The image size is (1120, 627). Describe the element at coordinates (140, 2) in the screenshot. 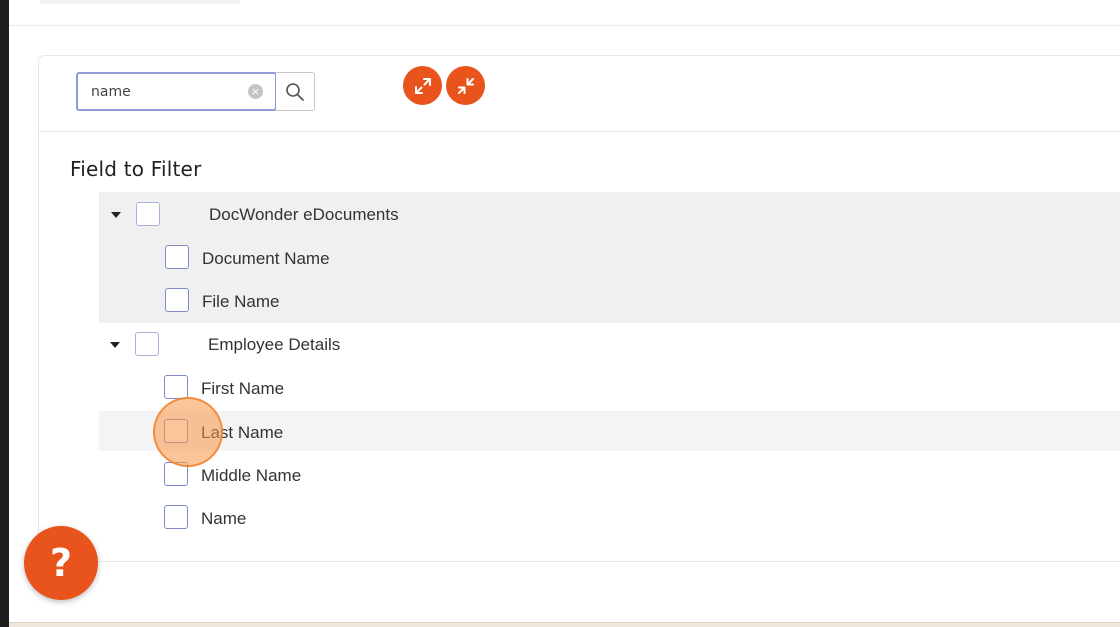

I see `top-header-remnant` at that location.